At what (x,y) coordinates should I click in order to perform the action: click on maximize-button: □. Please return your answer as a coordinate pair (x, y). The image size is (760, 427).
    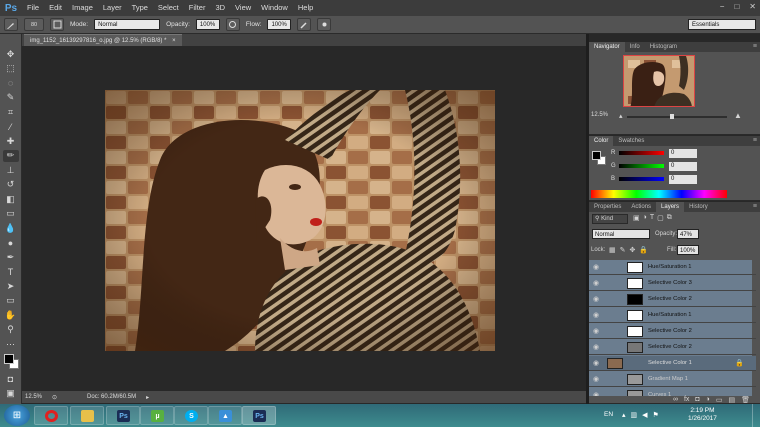
    Looking at the image, I should click on (736, 6).